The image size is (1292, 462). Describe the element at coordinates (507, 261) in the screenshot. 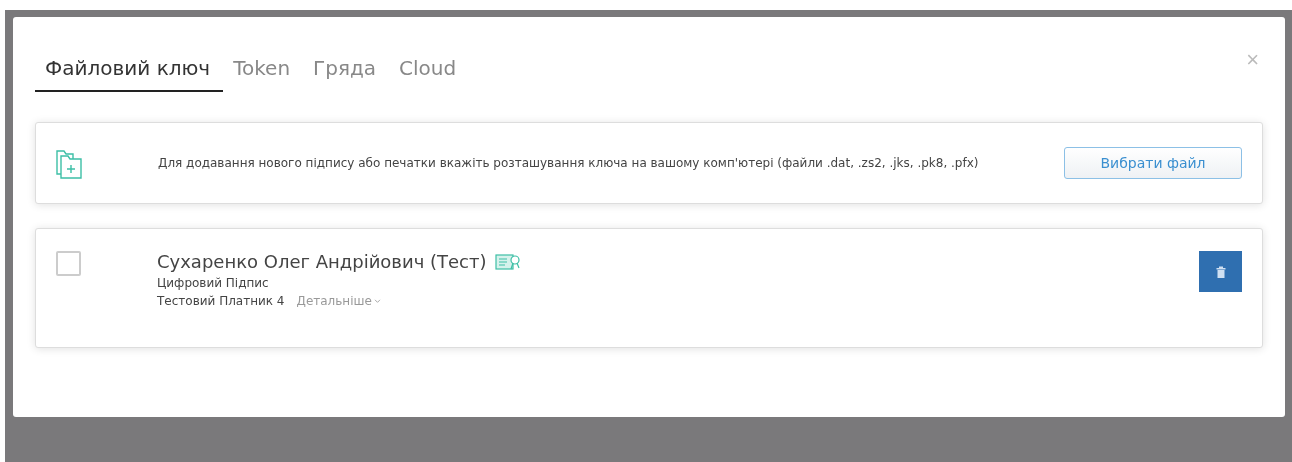

I see `certificate-icon` at that location.